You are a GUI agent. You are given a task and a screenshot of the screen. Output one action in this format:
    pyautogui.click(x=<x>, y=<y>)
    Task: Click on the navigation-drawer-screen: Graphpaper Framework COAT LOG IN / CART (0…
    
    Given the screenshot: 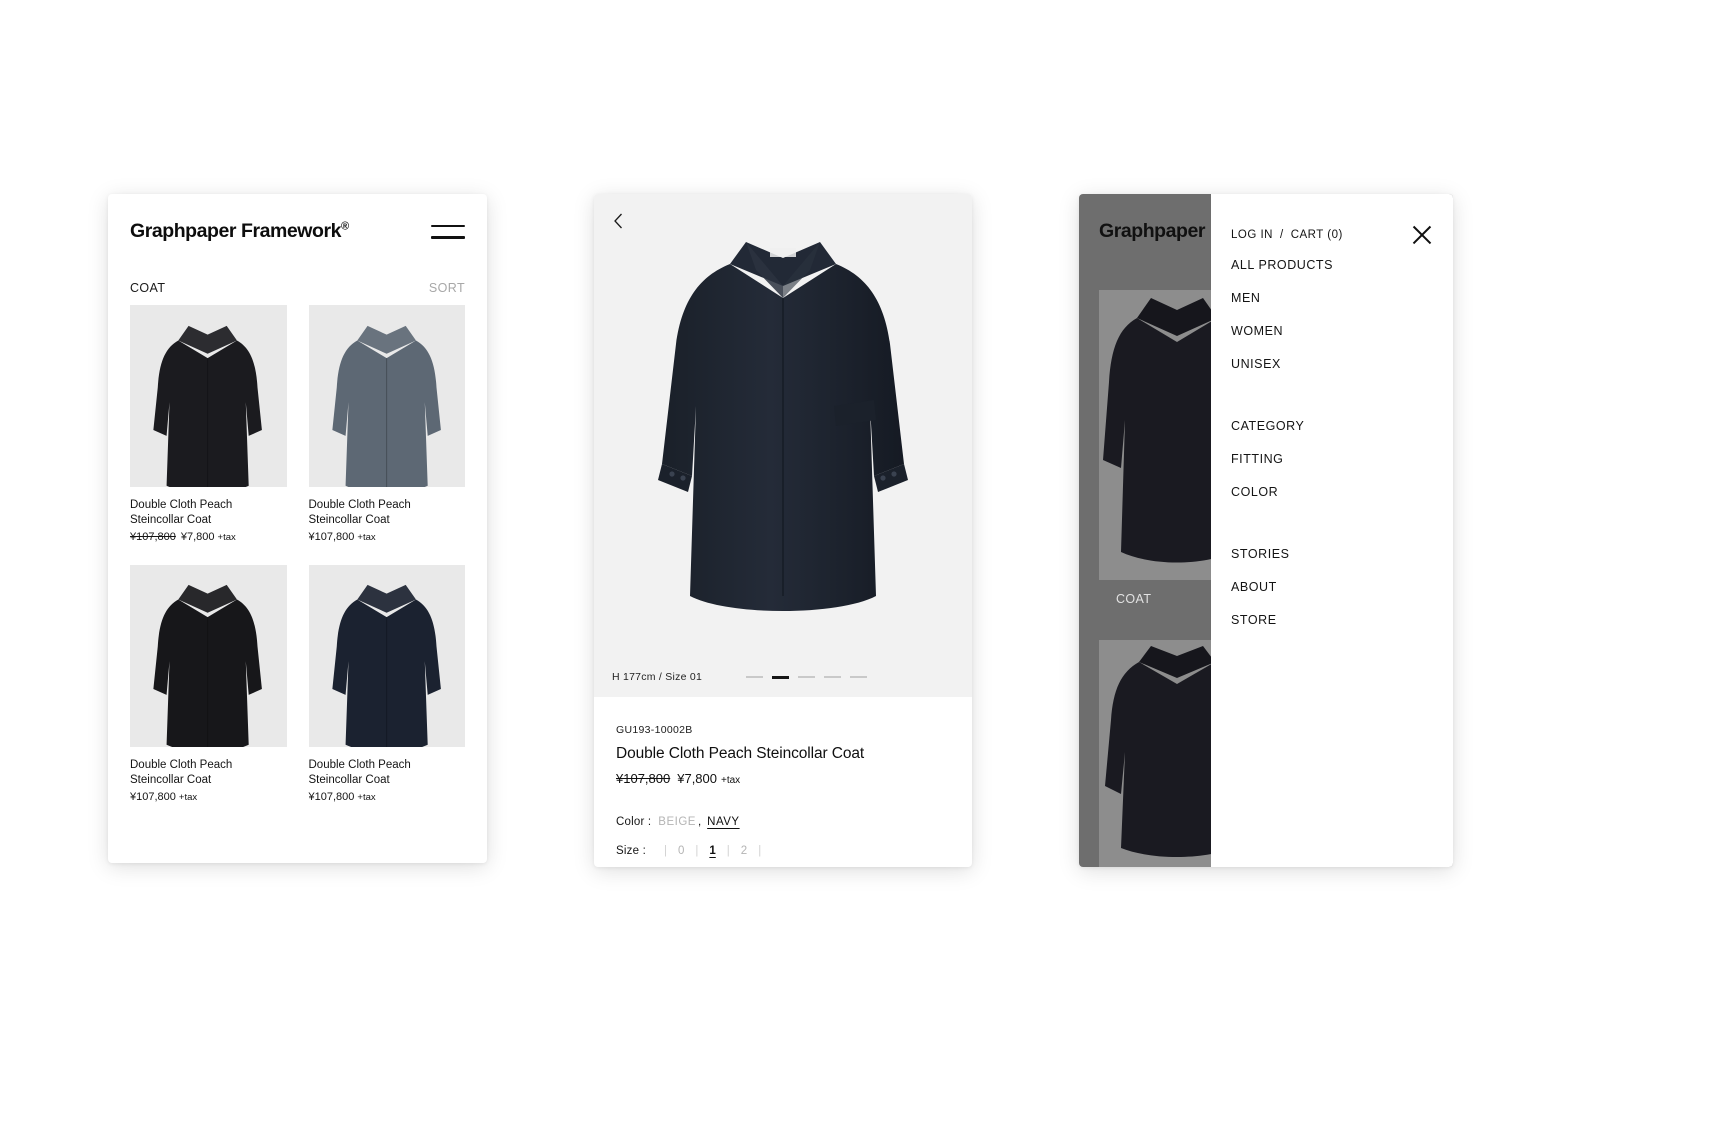 What is the action you would take?
    pyautogui.click(x=1266, y=530)
    